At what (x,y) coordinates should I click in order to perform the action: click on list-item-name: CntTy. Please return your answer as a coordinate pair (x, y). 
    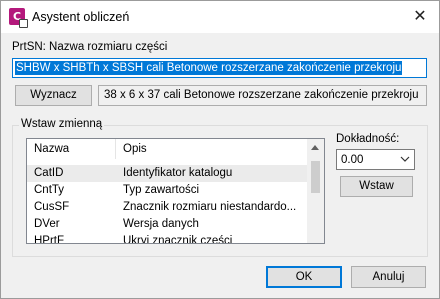
    Looking at the image, I should click on (49, 190).